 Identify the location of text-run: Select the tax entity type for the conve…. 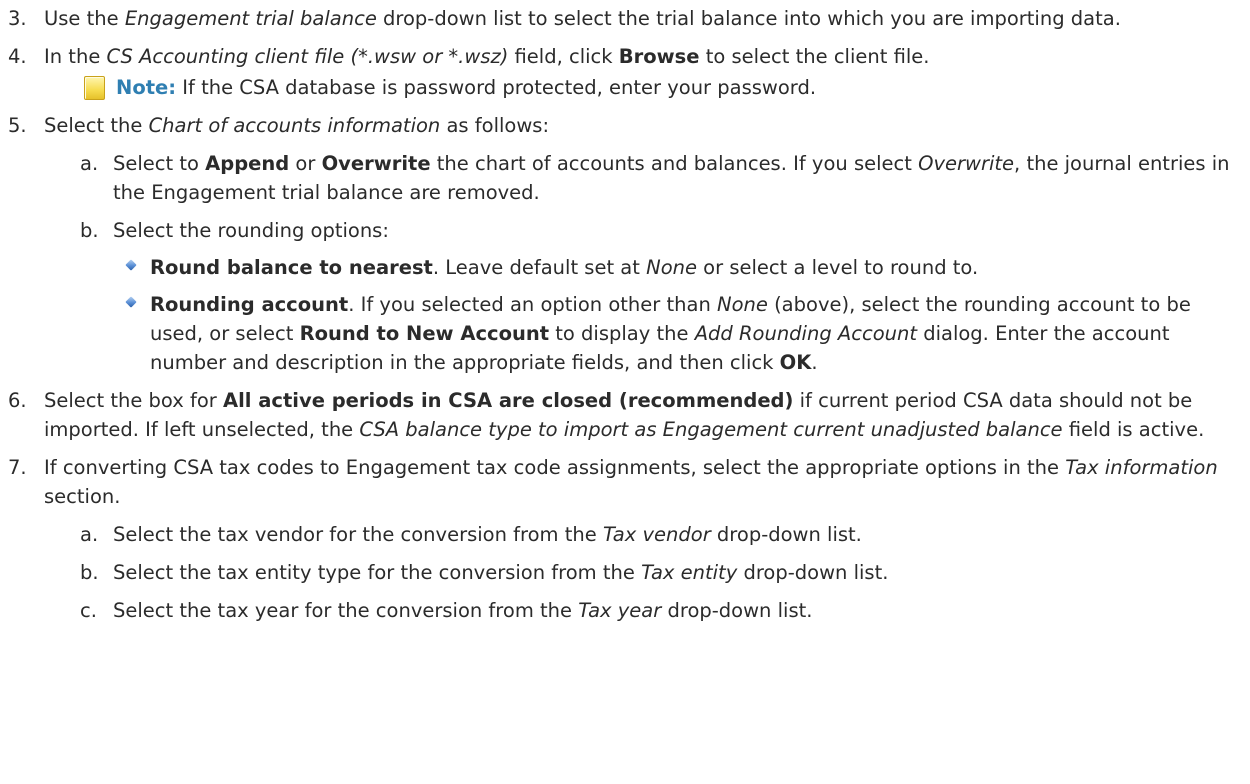
(377, 572).